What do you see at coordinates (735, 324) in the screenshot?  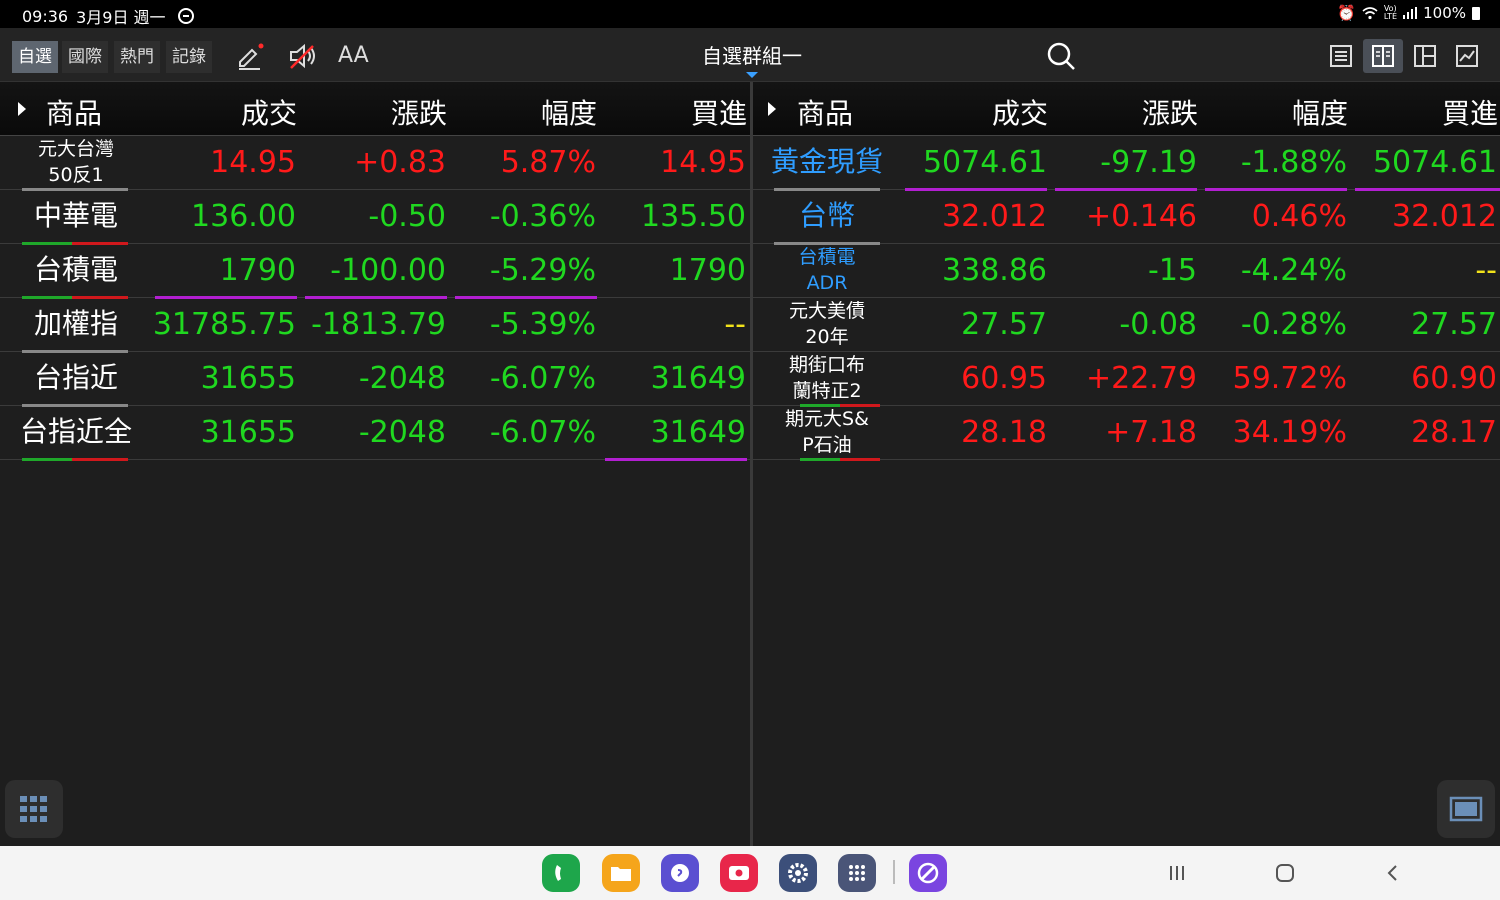 I see `bid-value: --` at bounding box center [735, 324].